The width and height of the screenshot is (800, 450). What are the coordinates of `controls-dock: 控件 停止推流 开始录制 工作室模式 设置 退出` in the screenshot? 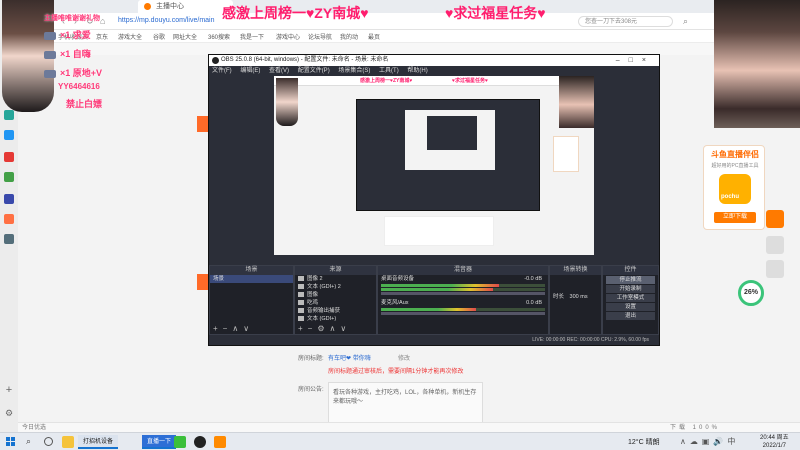 It's located at (630, 300).